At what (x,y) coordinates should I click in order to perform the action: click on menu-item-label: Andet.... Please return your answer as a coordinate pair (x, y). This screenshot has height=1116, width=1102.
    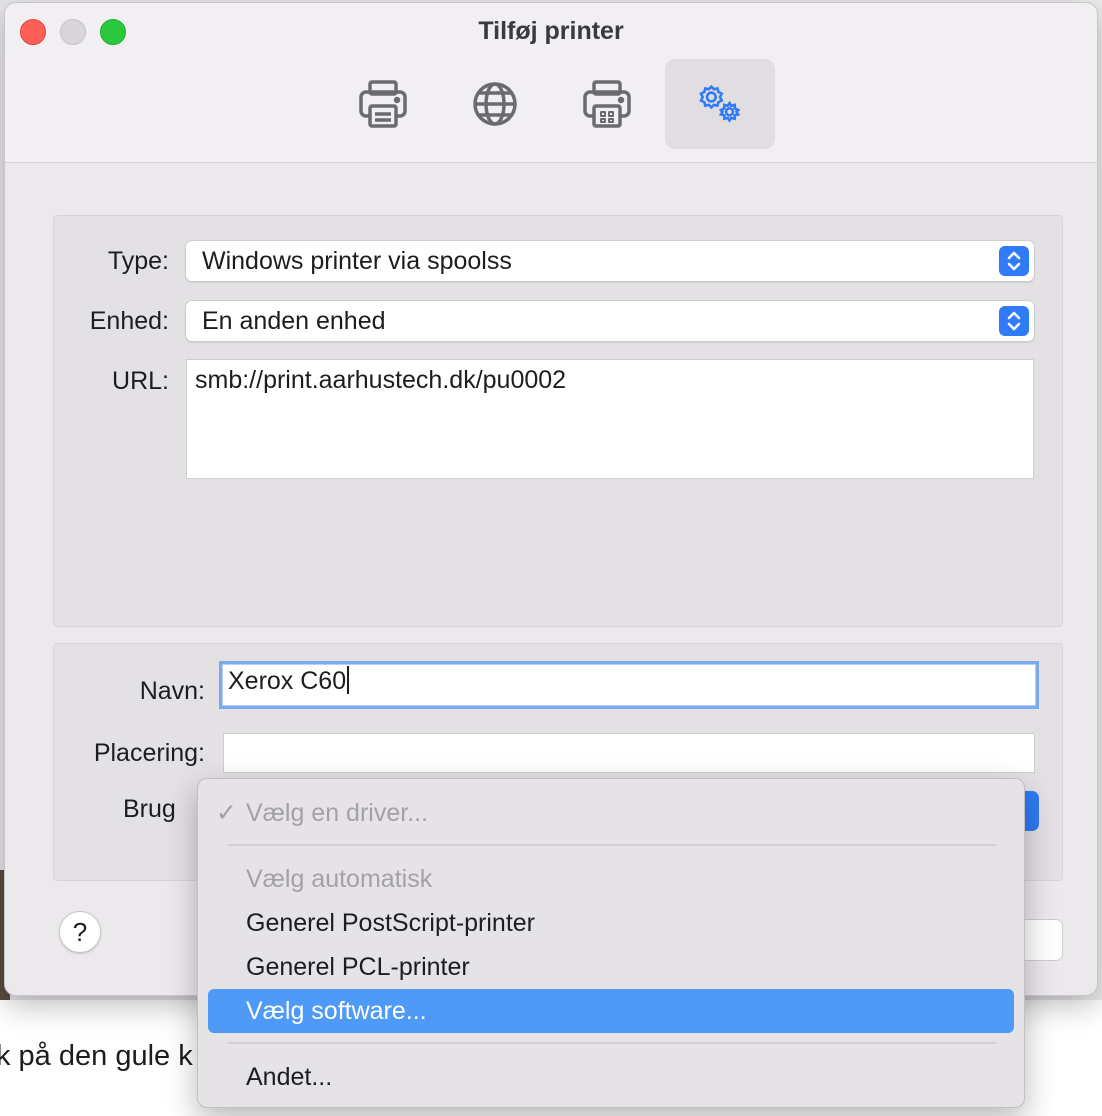
    Looking at the image, I should click on (289, 1077).